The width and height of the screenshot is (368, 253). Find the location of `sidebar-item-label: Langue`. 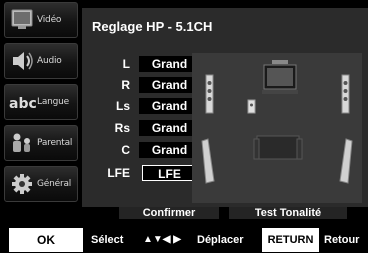

sidebar-item-label: Langue is located at coordinates (53, 102).